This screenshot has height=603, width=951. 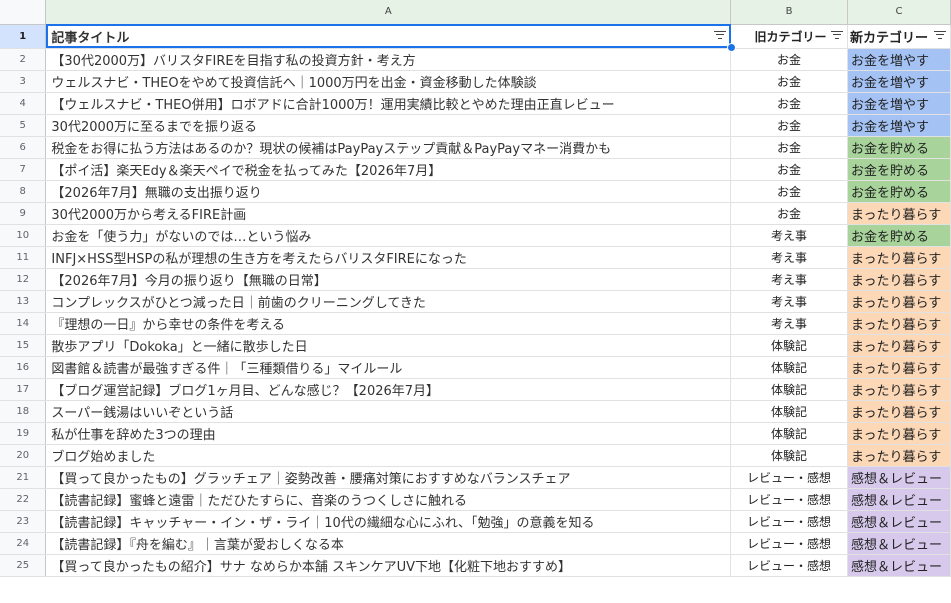 What do you see at coordinates (731, 47) in the screenshot?
I see `selection-fill-handle` at bounding box center [731, 47].